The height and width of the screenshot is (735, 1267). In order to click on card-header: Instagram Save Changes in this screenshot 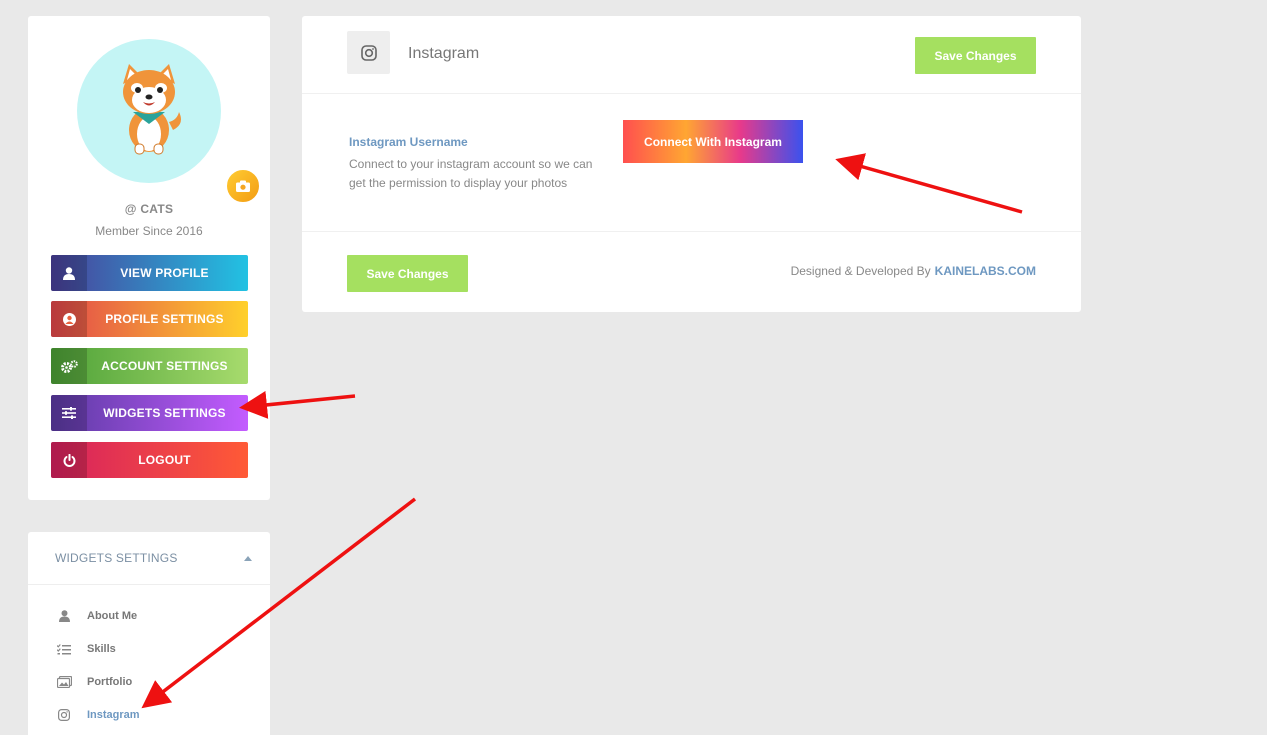, I will do `click(691, 55)`.